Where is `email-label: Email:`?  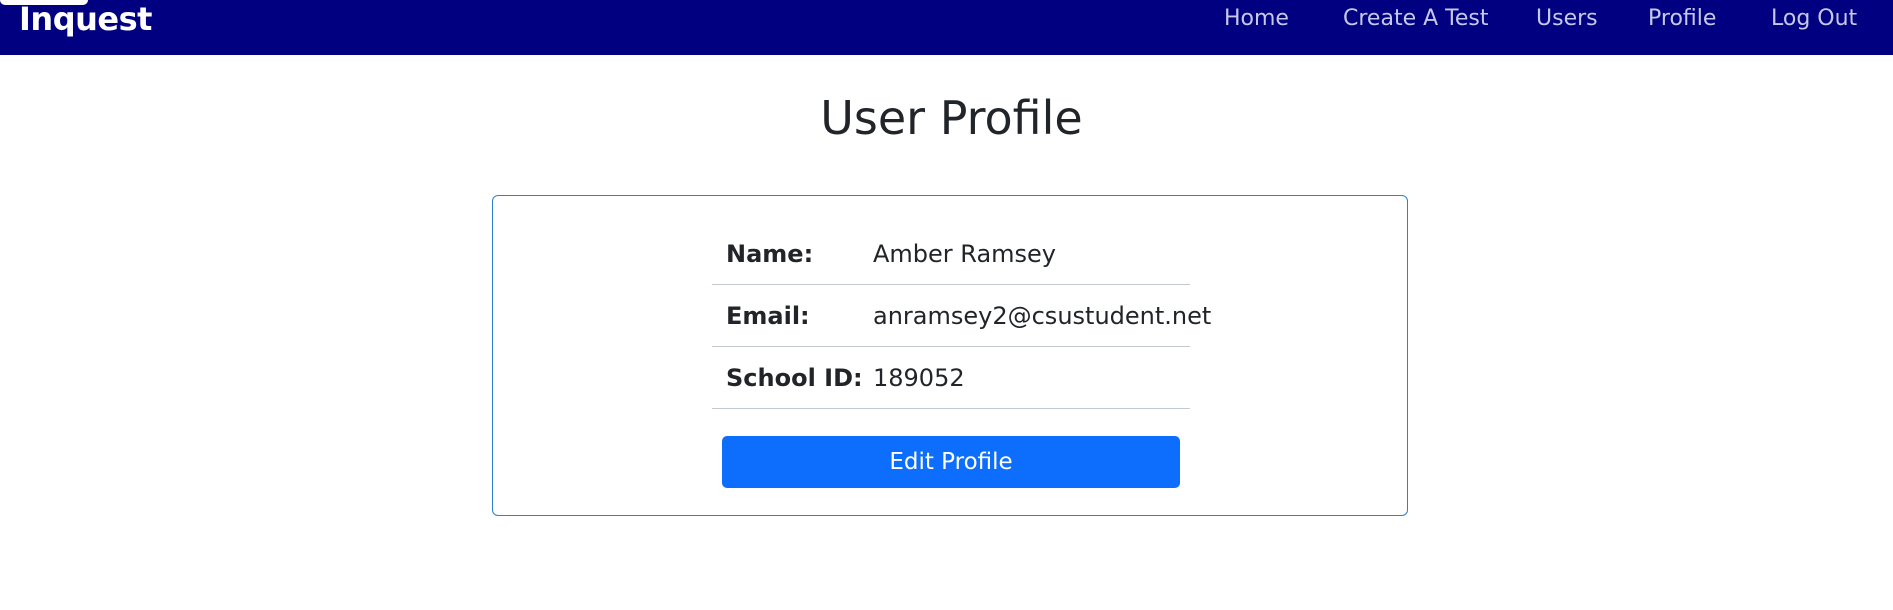
email-label: Email: is located at coordinates (768, 316).